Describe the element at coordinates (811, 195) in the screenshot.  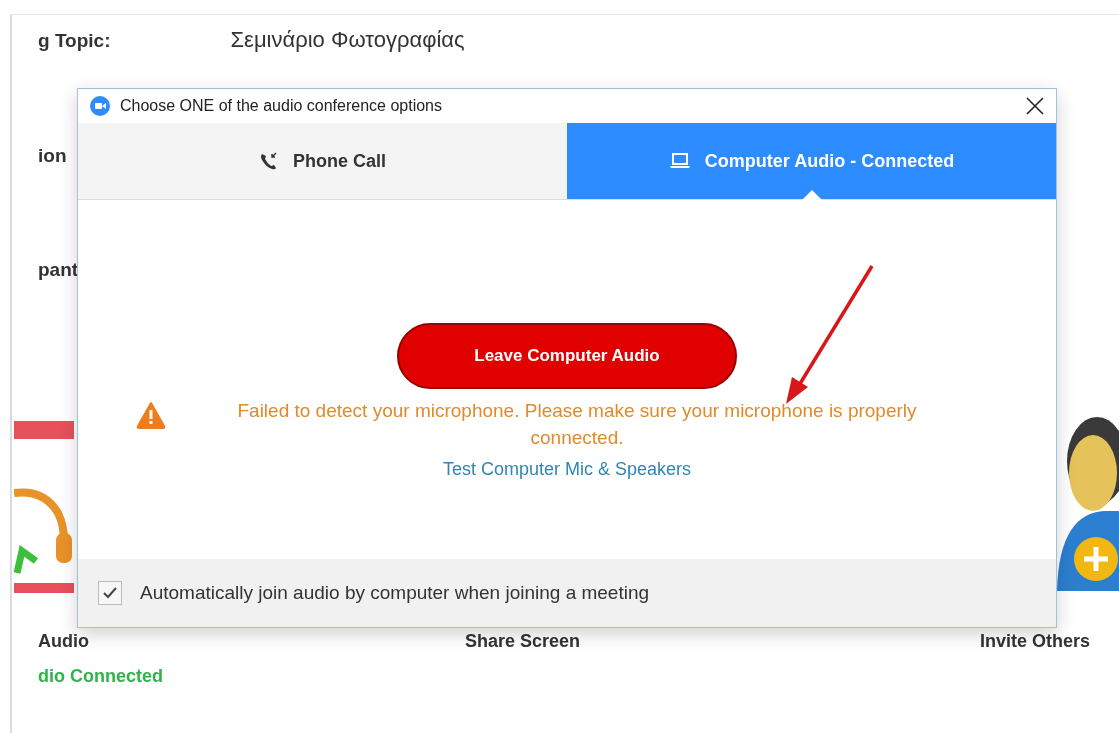
I see `tab-pointer` at that location.